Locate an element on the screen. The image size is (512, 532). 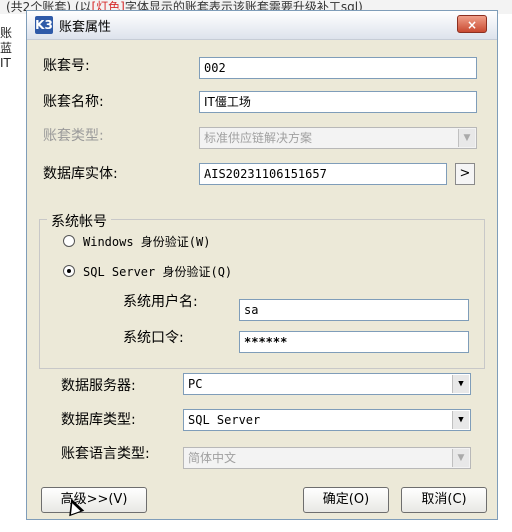
username-label: 系统用户名: is located at coordinates (160, 302).